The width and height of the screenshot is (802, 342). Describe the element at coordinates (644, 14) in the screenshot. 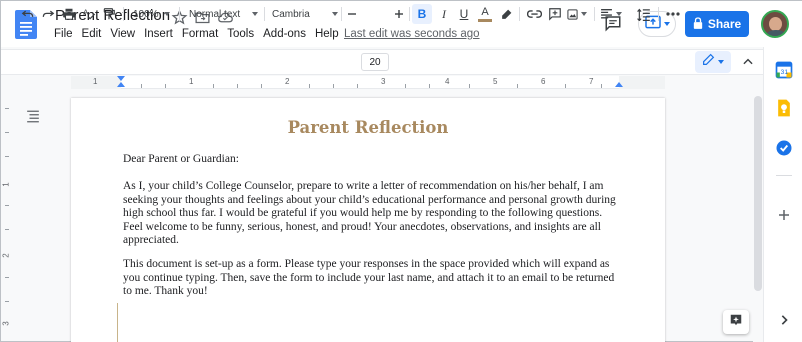

I see `line-spacing-icon` at that location.